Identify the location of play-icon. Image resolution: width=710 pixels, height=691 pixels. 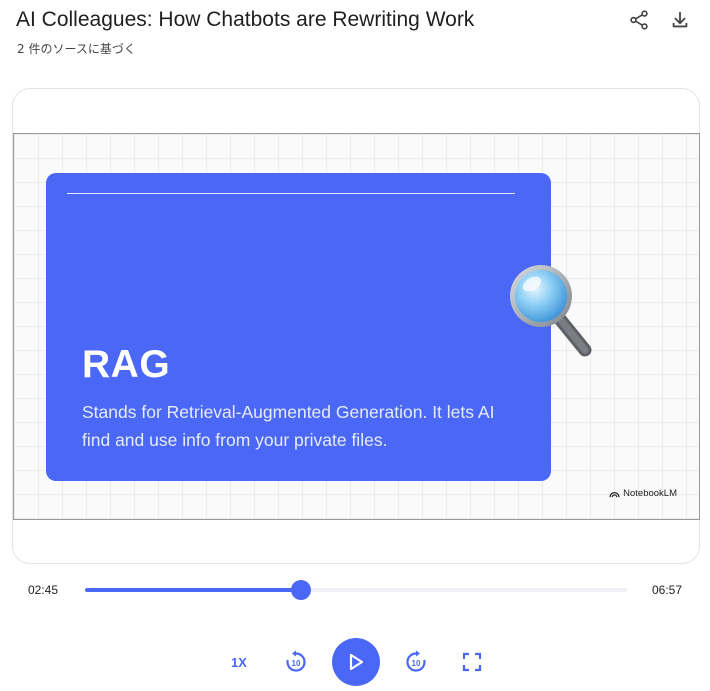
(356, 662).